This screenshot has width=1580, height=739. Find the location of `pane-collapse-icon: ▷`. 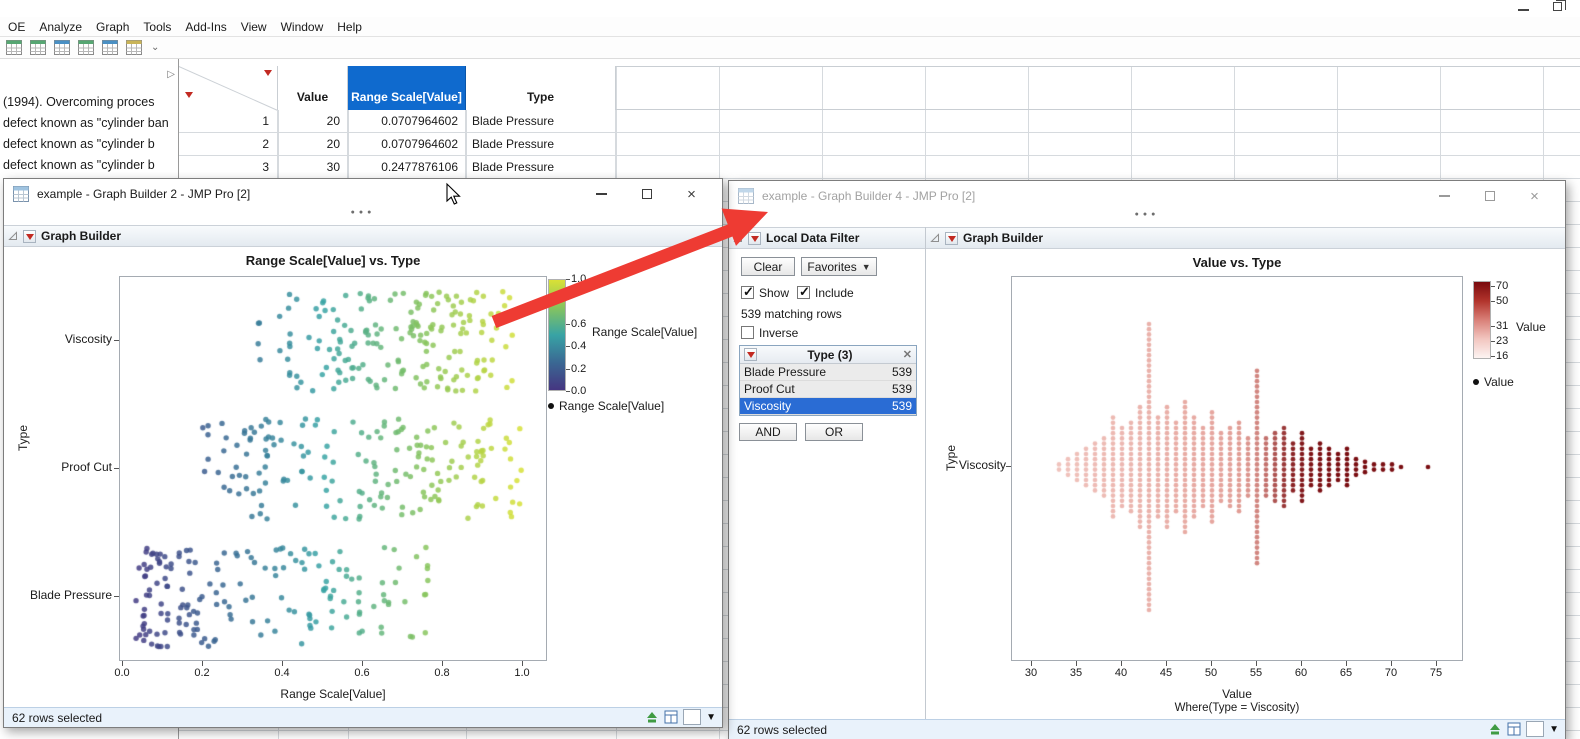

pane-collapse-icon: ▷ is located at coordinates (171, 74).